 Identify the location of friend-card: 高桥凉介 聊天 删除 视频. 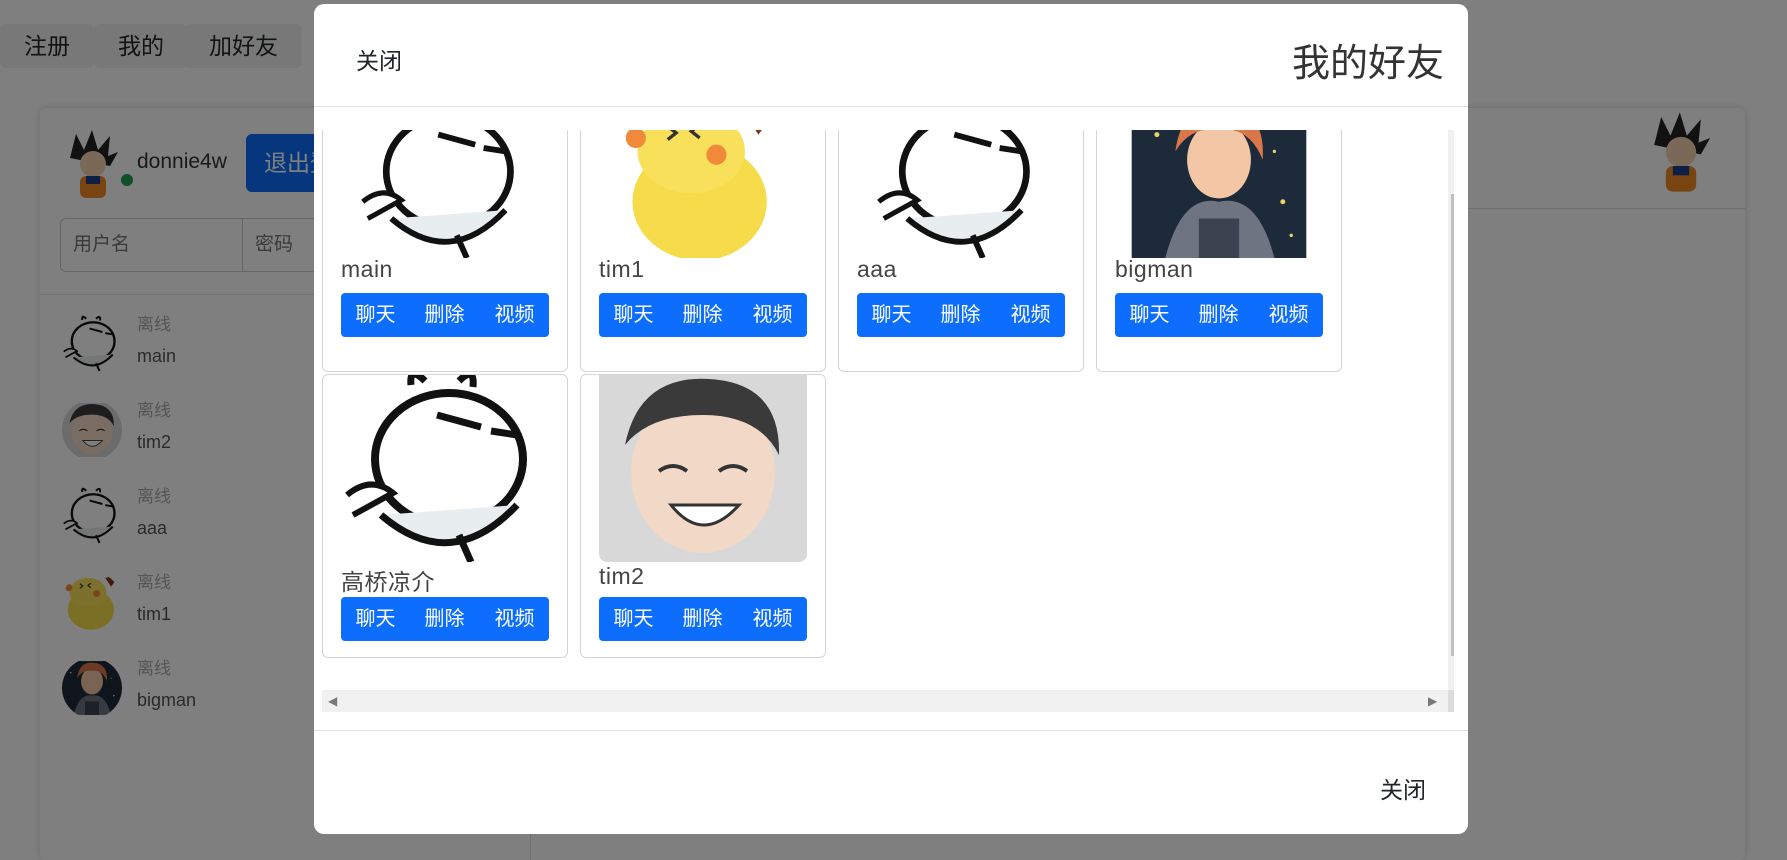
(445, 516).